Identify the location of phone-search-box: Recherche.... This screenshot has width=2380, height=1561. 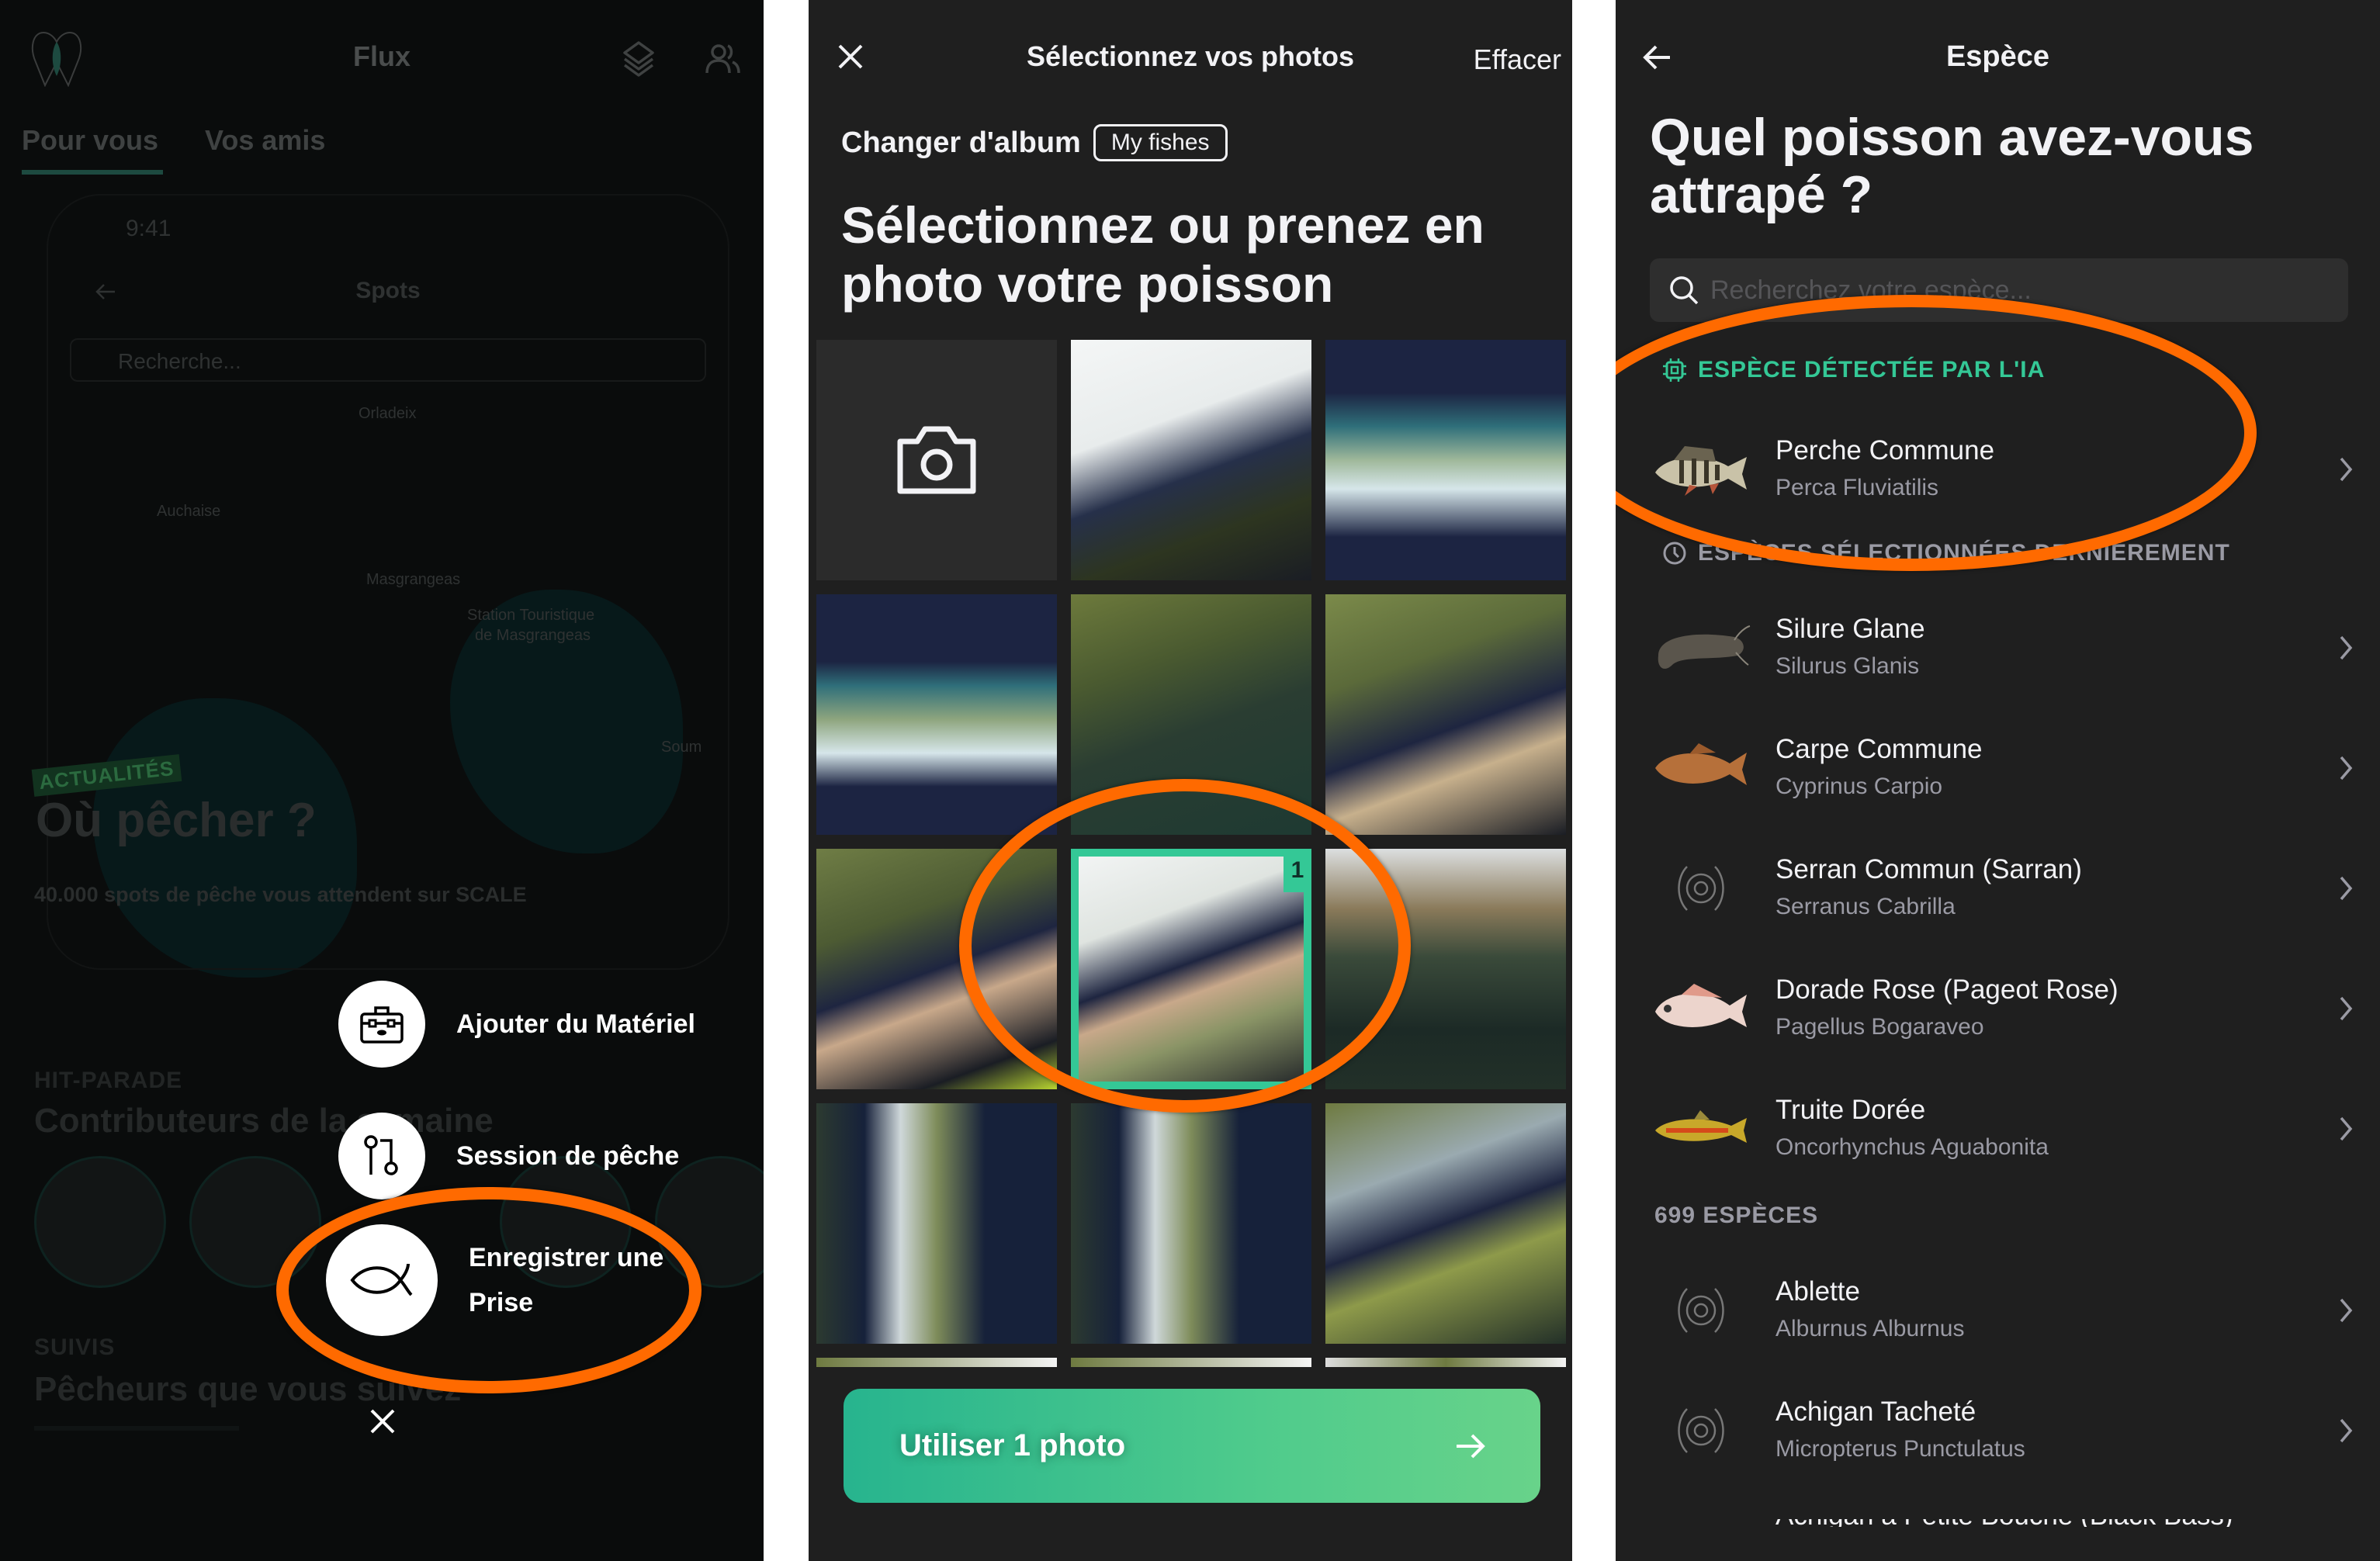
(388, 360).